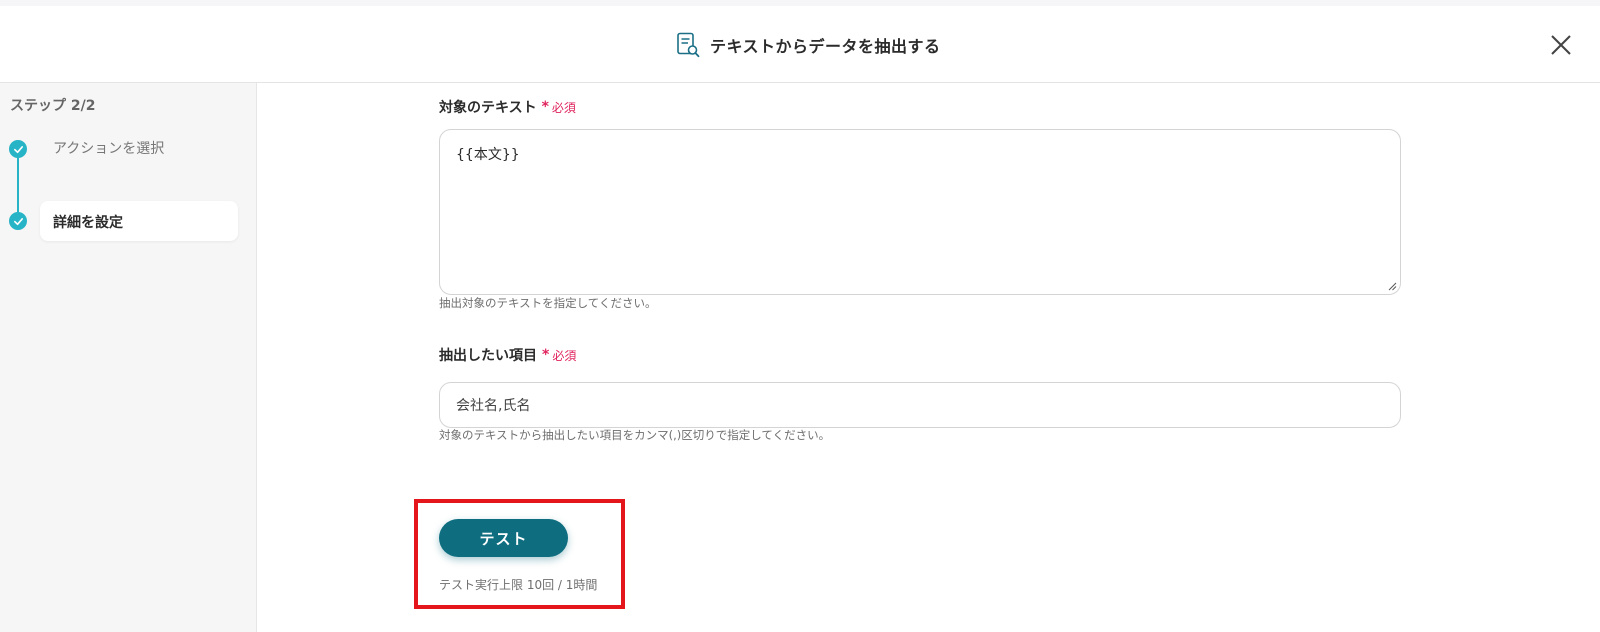 This screenshot has height=632, width=1600. Describe the element at coordinates (1392, 286) in the screenshot. I see `resize-grip-icon` at that location.